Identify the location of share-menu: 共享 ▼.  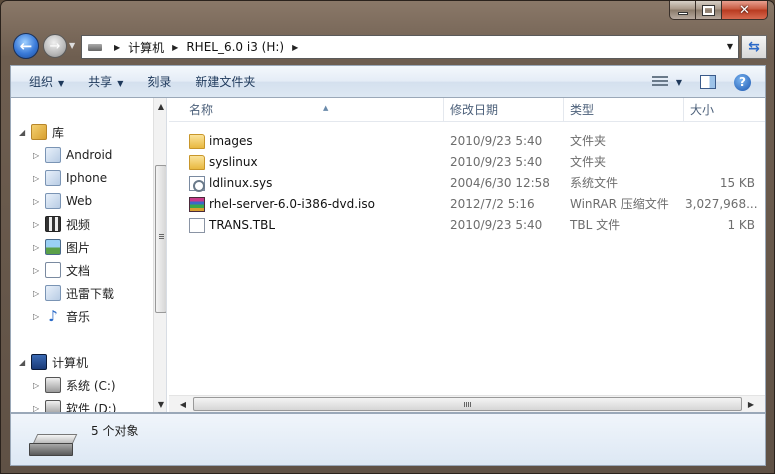
(105, 81).